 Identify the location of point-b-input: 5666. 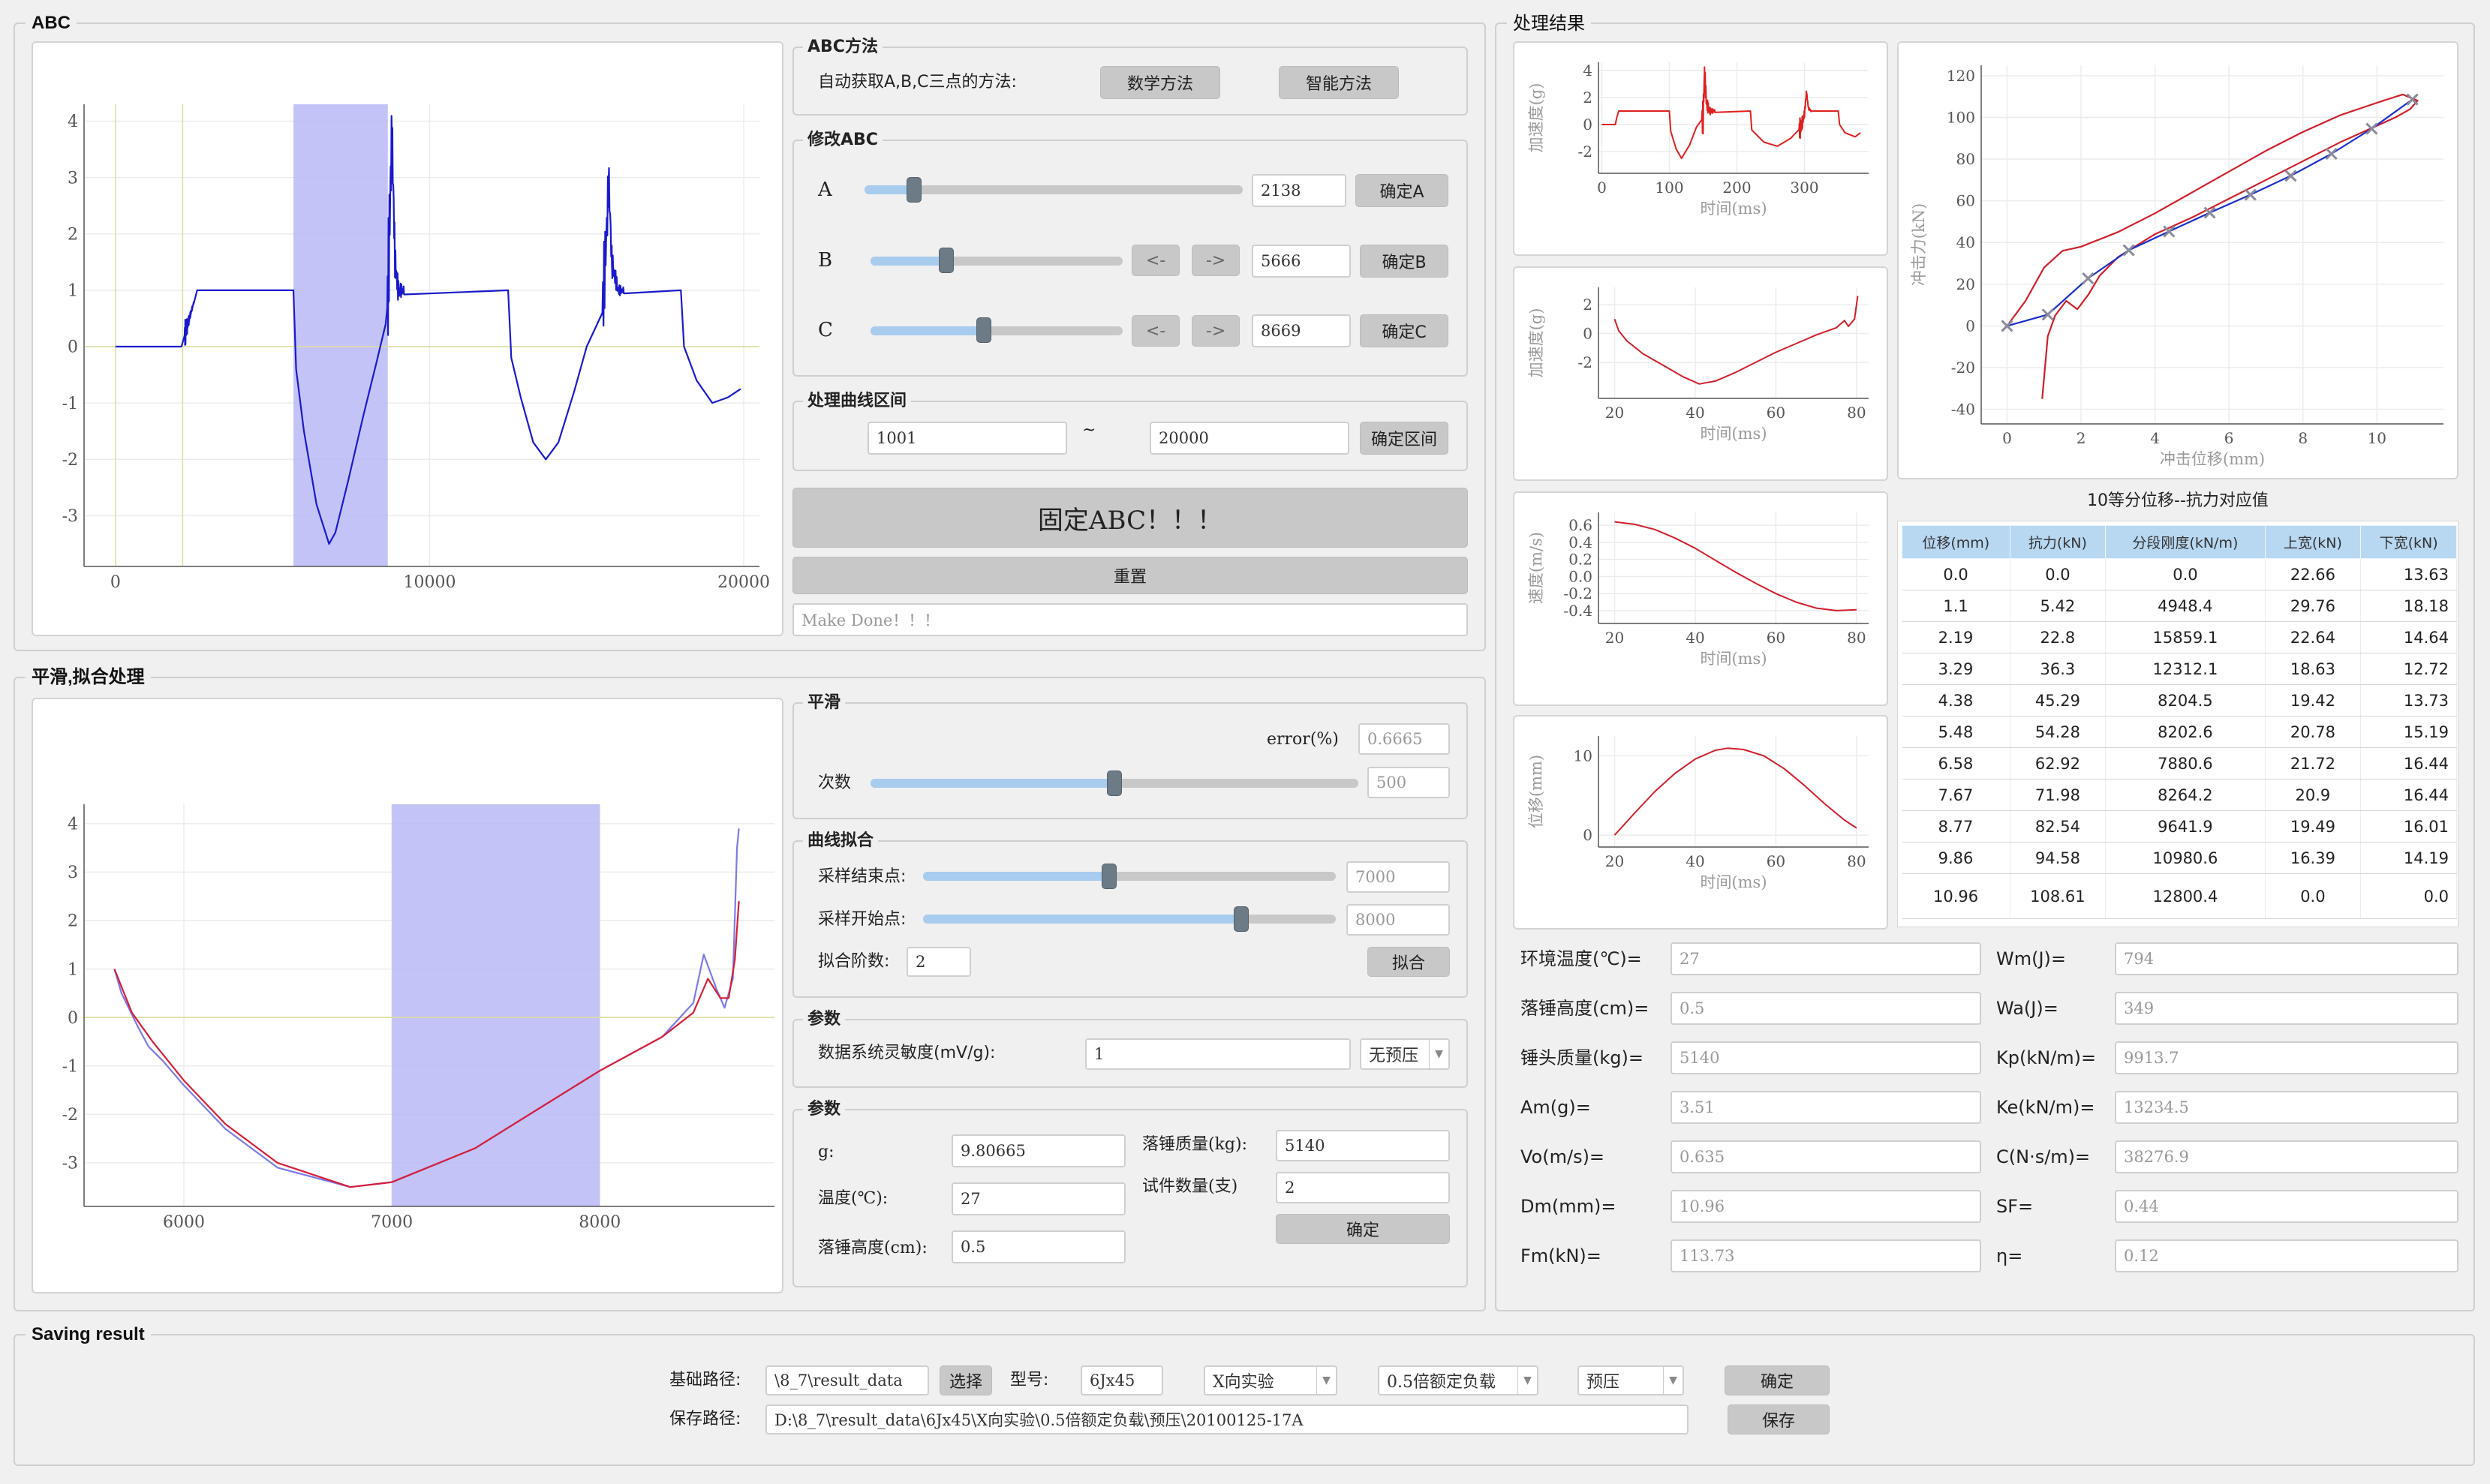
(1301, 261).